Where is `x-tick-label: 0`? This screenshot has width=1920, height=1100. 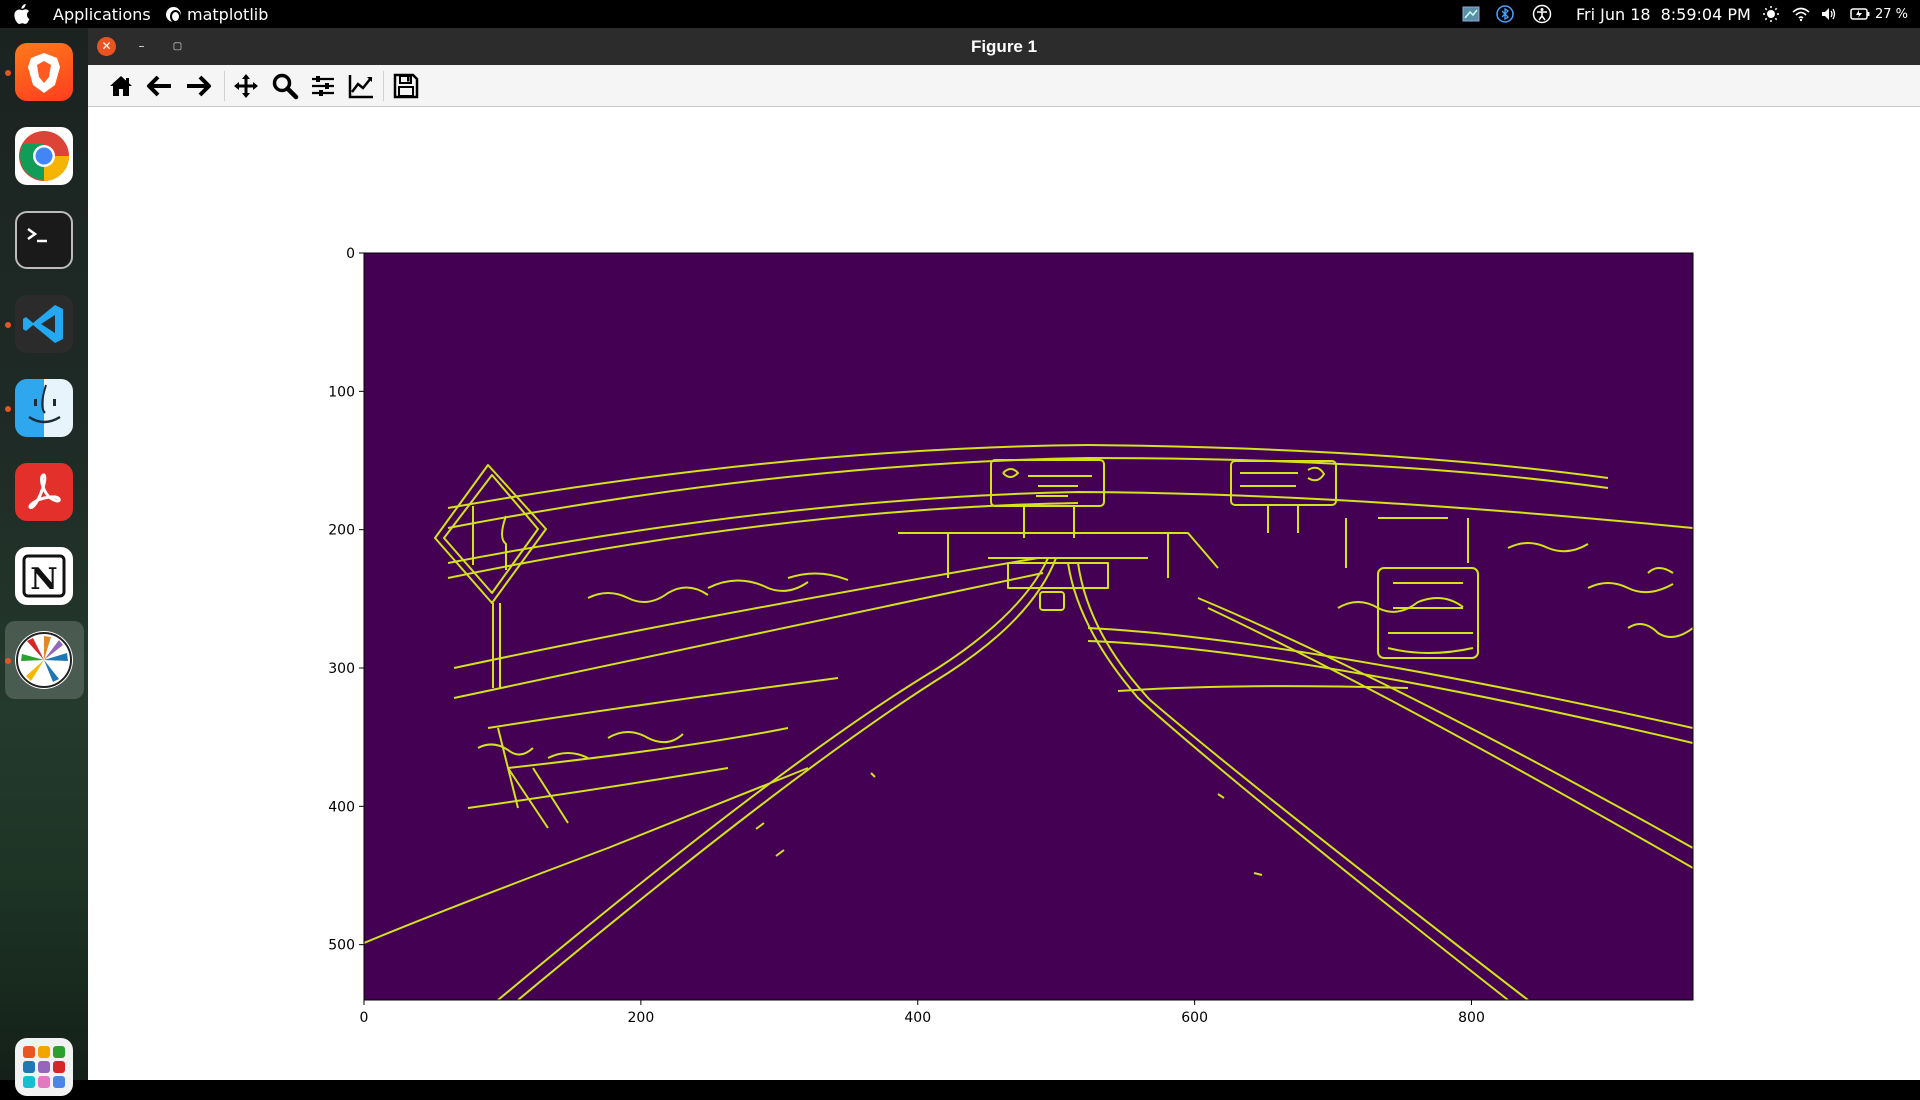 x-tick-label: 0 is located at coordinates (364, 1018).